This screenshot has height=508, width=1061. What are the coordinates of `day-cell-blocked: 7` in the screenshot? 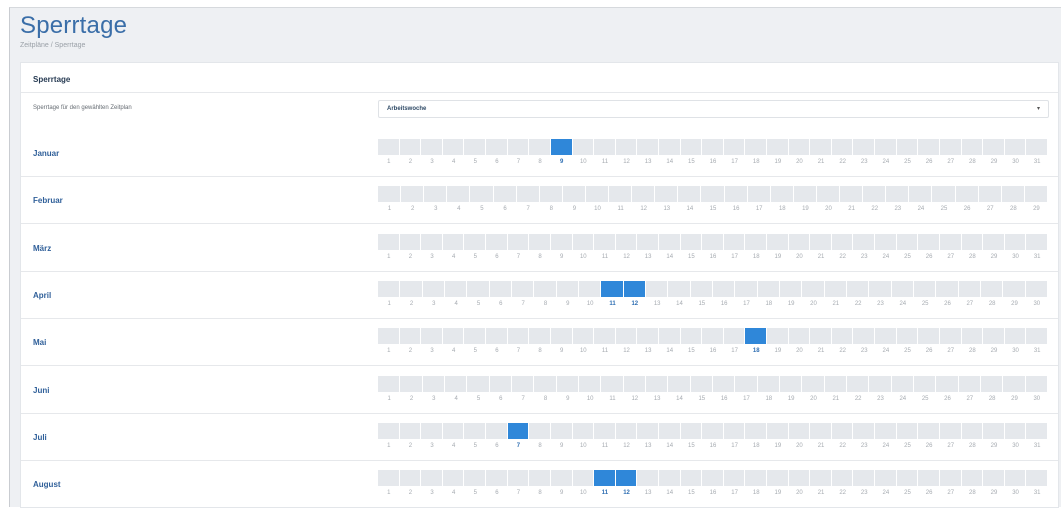 It's located at (518, 437).